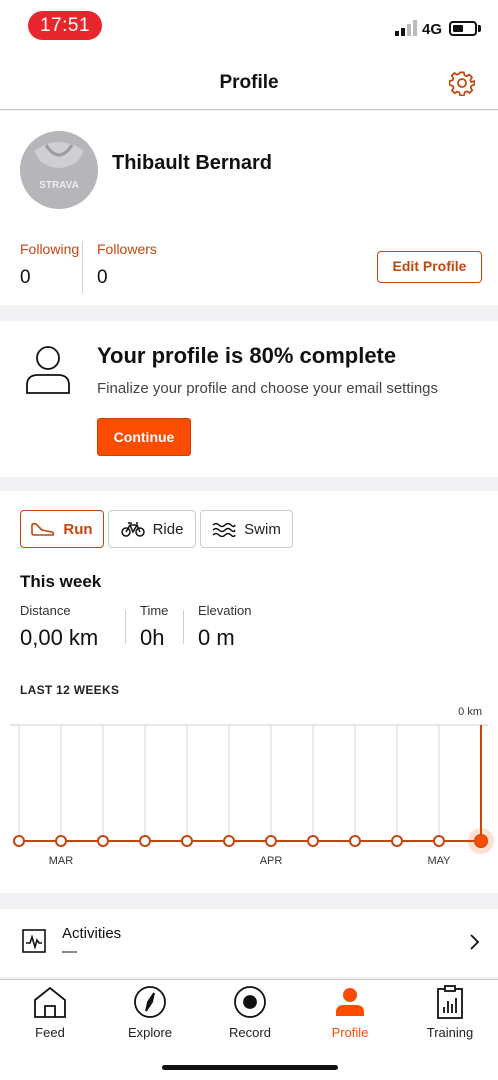  Describe the element at coordinates (43, 529) in the screenshot. I see `shoe-icon` at that location.